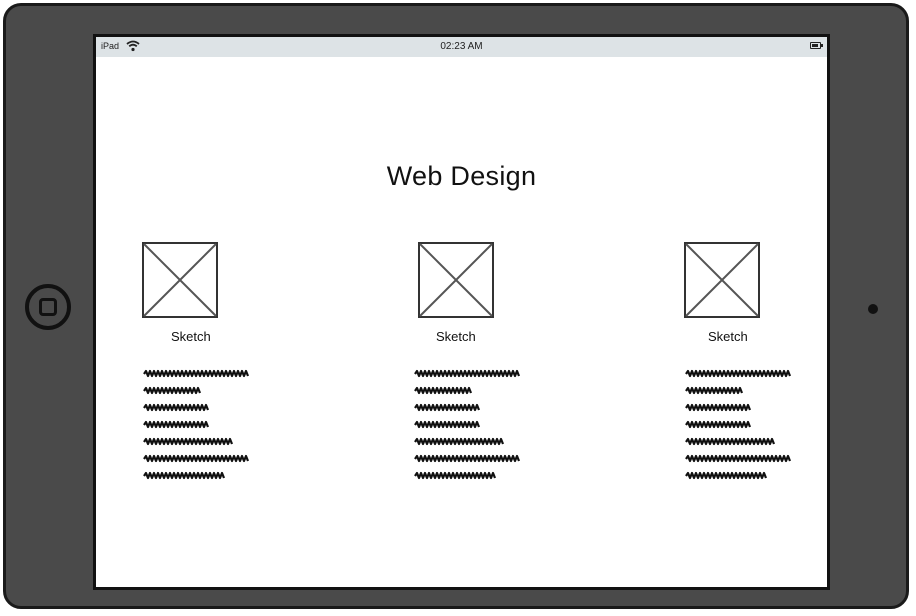 The image size is (916, 616). I want to click on home-button, so click(48, 307).